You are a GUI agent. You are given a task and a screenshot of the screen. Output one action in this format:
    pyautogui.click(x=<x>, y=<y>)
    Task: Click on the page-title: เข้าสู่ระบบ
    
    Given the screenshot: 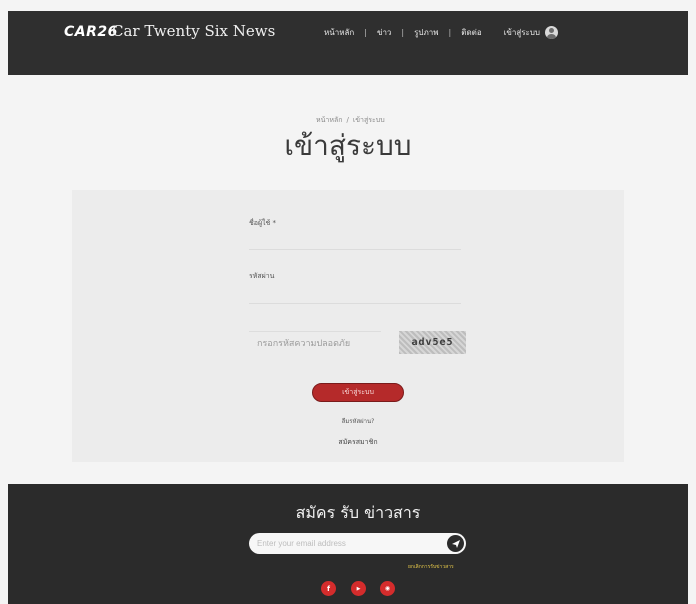 What is the action you would take?
    pyautogui.click(x=348, y=145)
    